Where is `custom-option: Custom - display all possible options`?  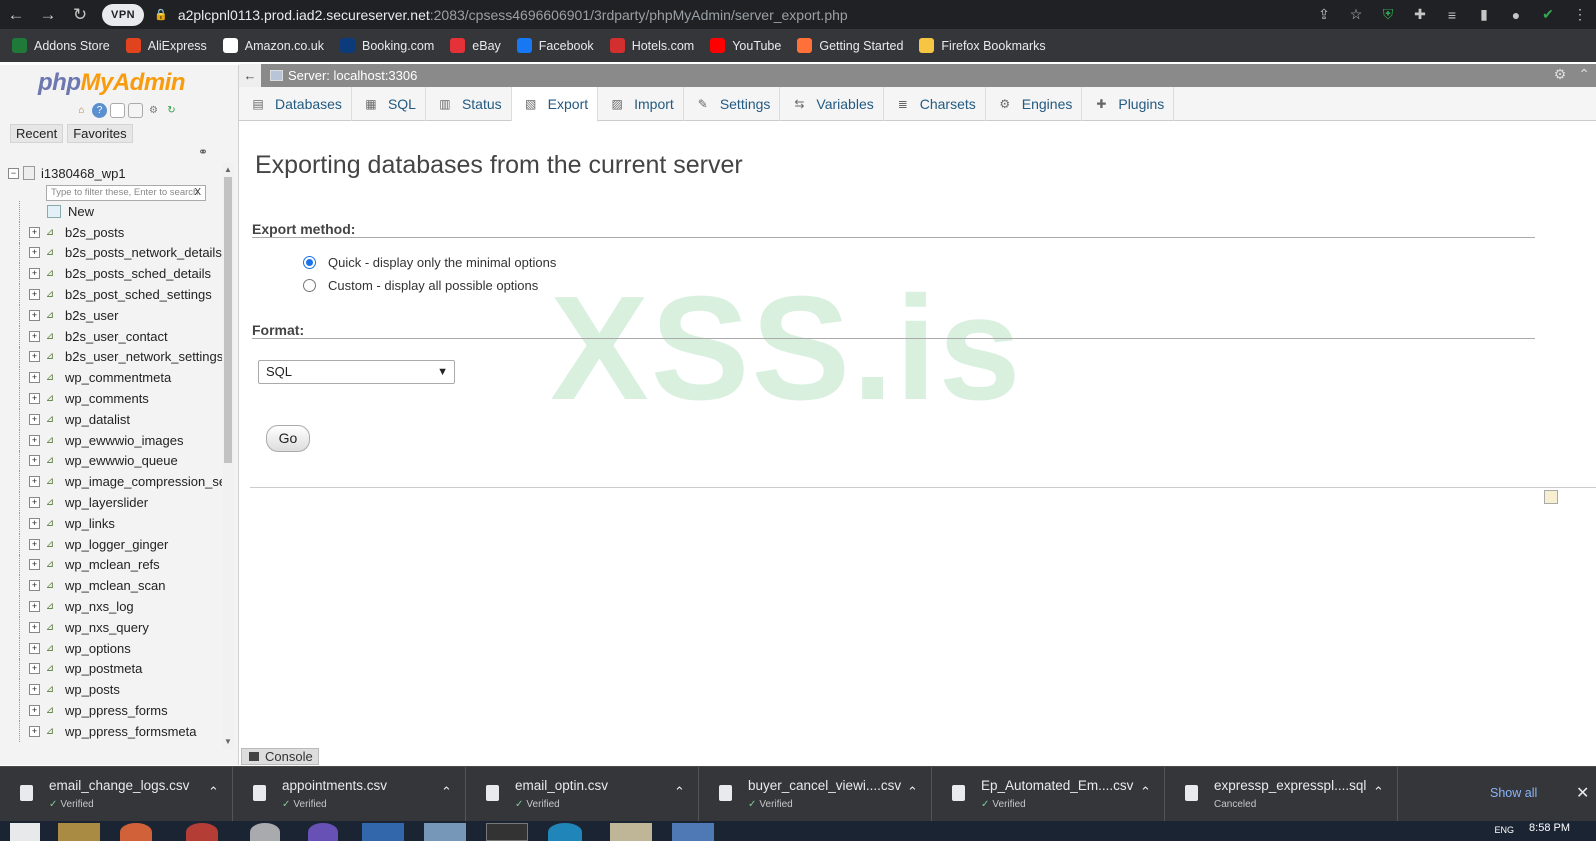
custom-option: Custom - display all possible options is located at coordinates (420, 285).